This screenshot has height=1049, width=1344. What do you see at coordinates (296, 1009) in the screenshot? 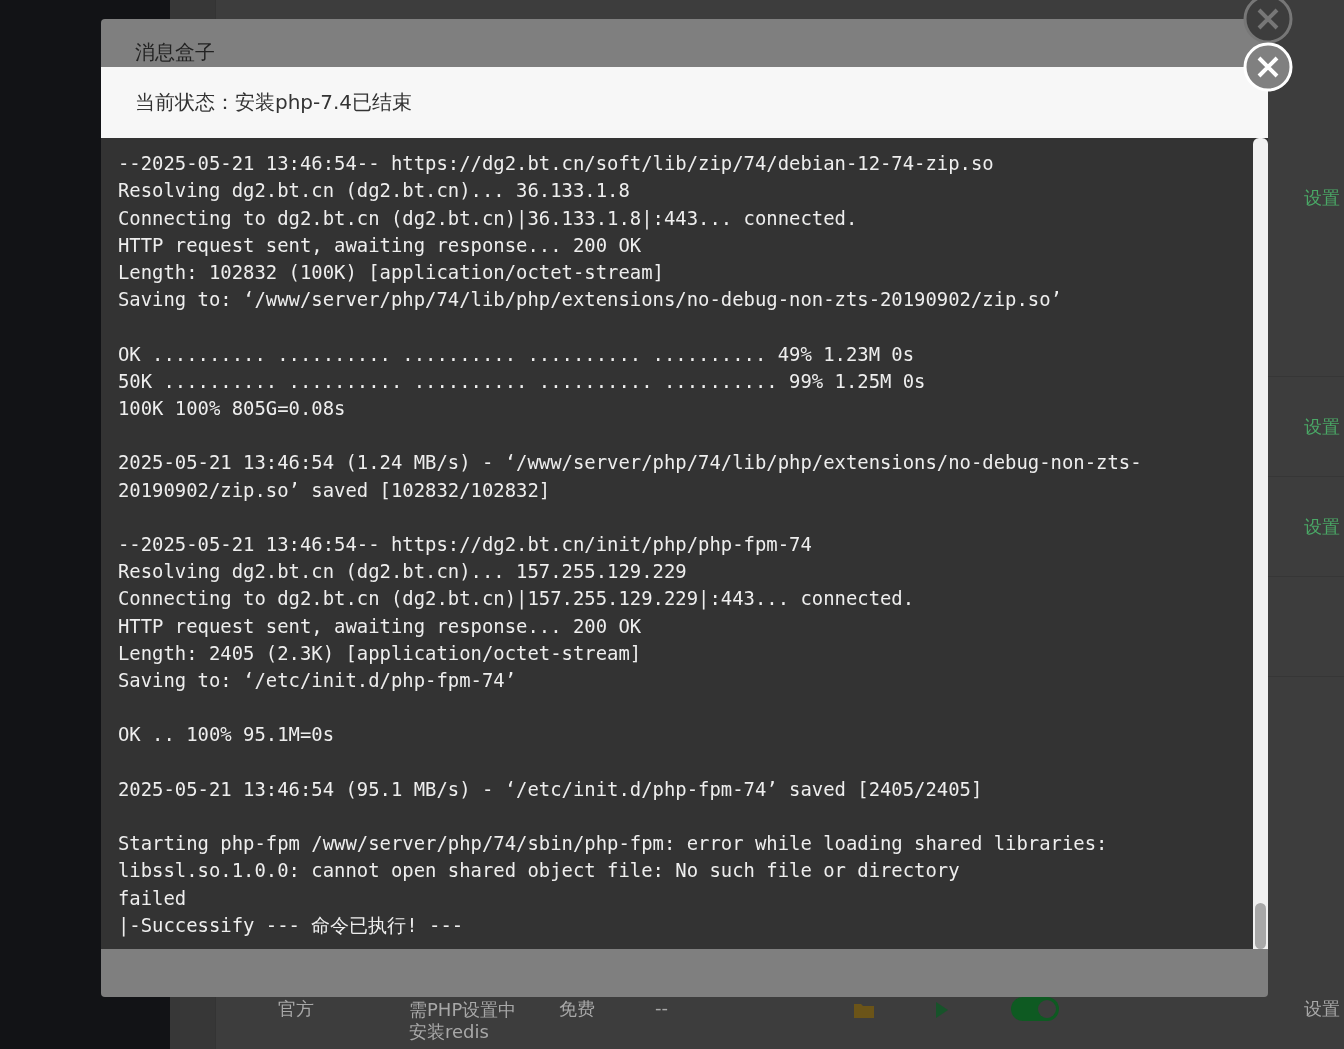
I see `source-text: 官方` at bounding box center [296, 1009].